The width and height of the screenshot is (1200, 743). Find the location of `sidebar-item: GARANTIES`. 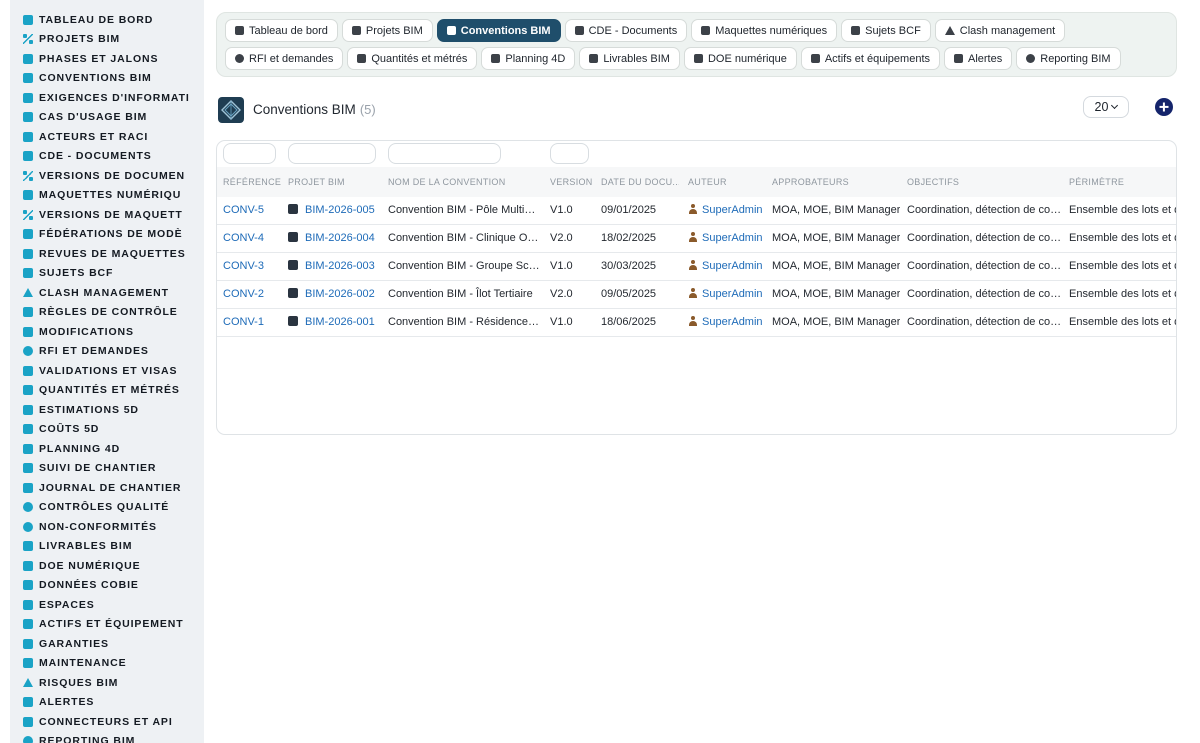

sidebar-item: GARANTIES is located at coordinates (107, 644).